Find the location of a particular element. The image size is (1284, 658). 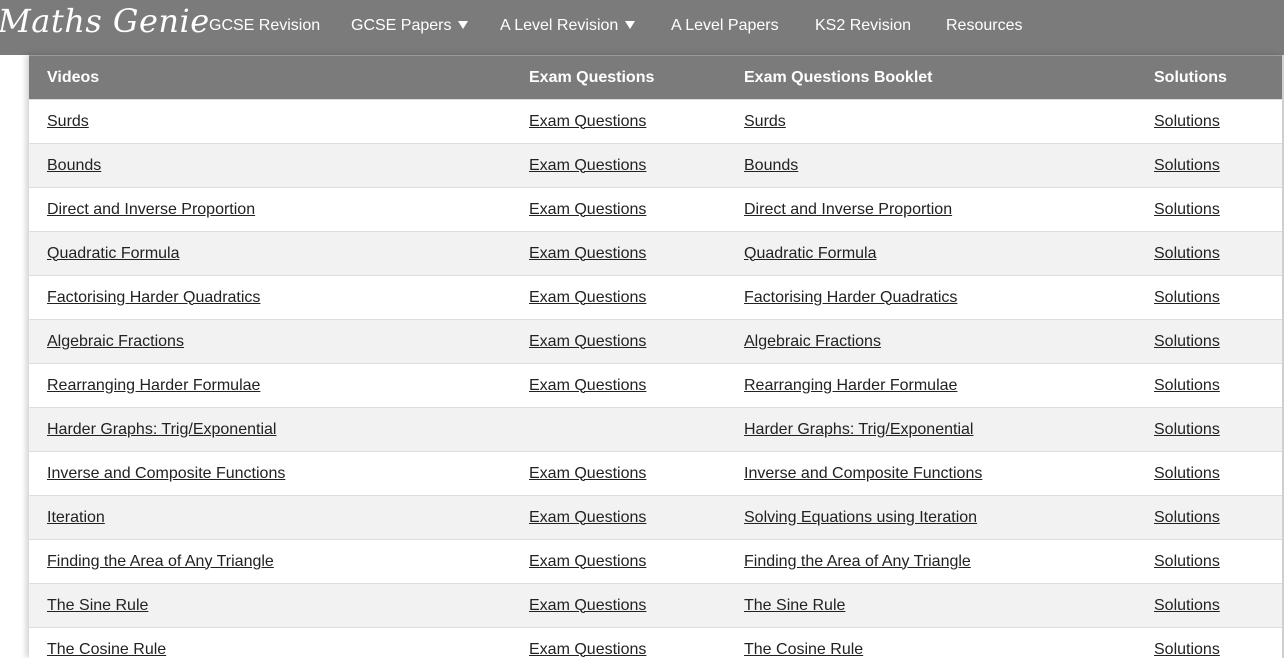

video-link: Surds is located at coordinates (68, 121).